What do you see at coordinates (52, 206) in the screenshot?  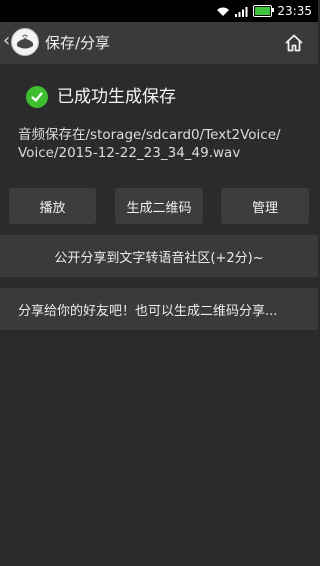 I see `play-button: 播放` at bounding box center [52, 206].